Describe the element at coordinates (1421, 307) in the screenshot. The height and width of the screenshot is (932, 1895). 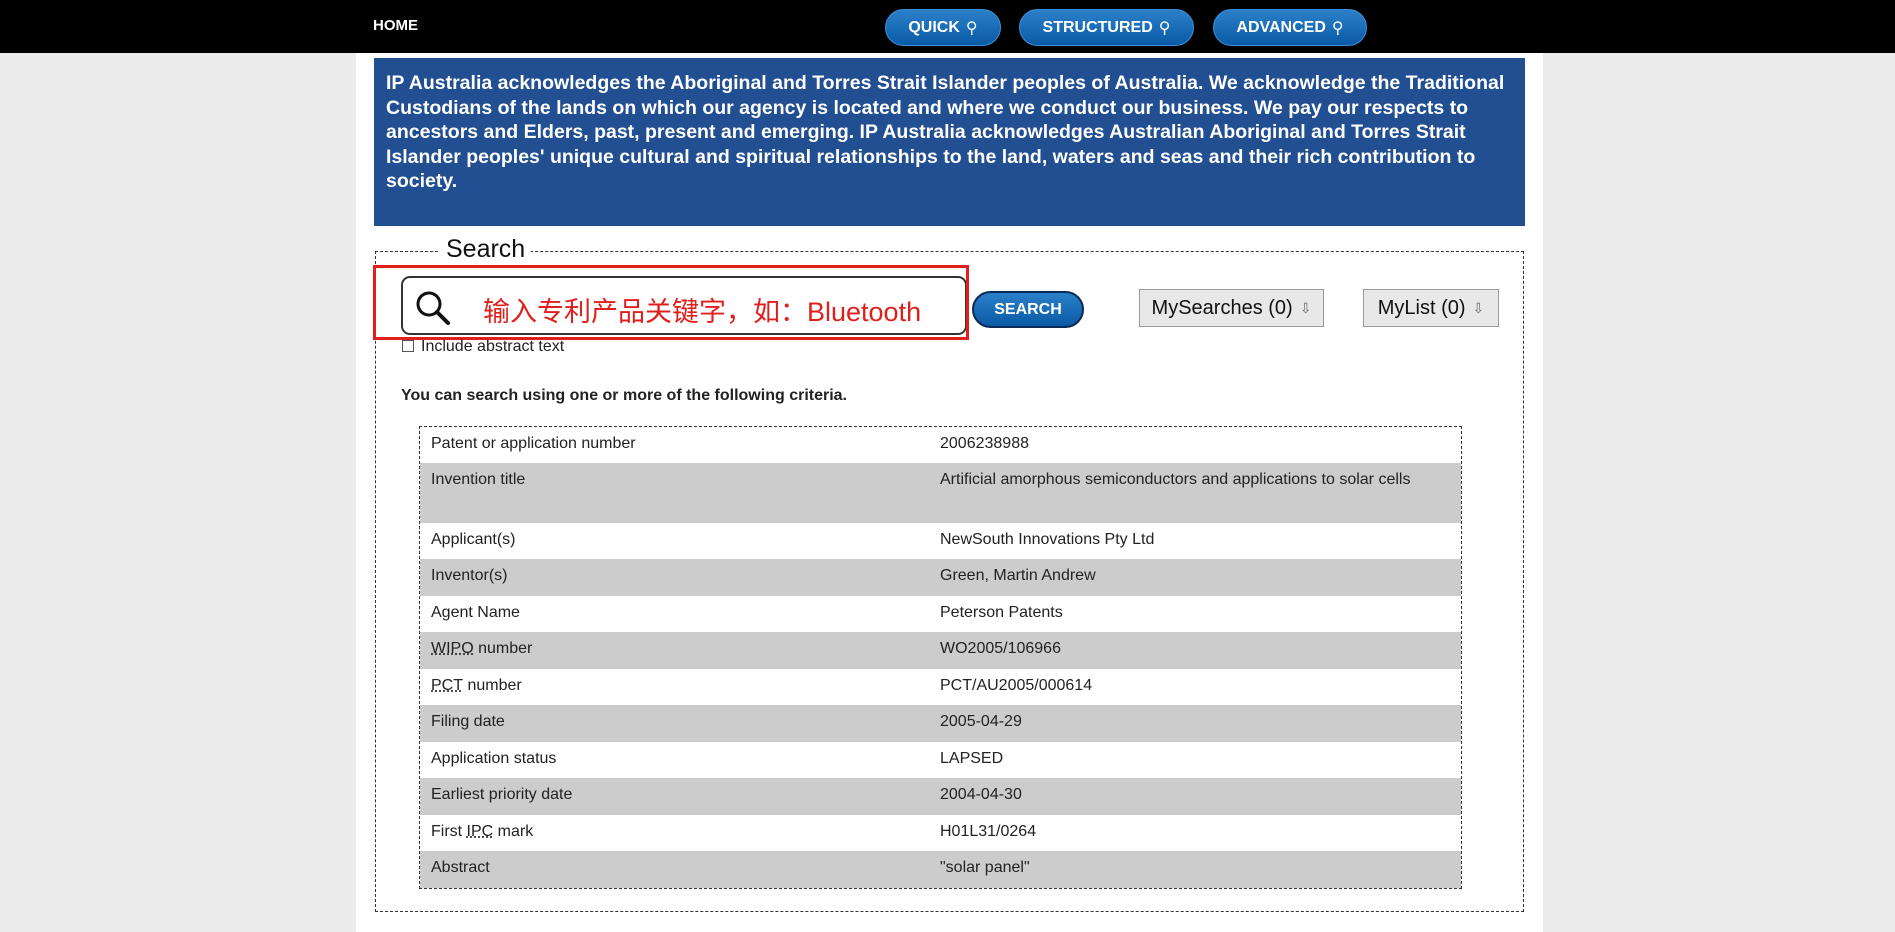
I see `my-list-label: MyList (0)` at that location.